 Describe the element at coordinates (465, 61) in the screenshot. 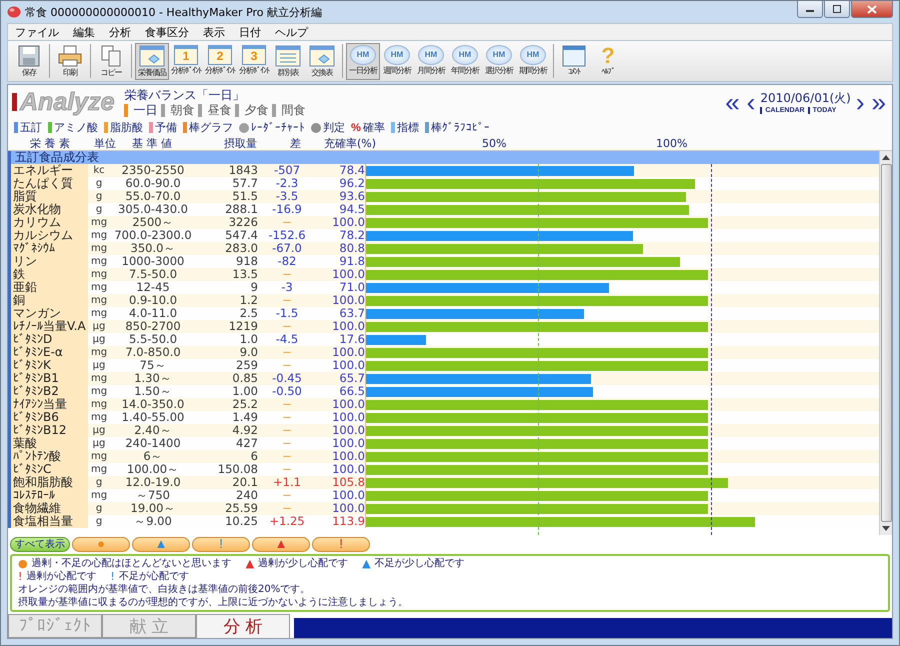

I see `toolbar-button: HM 年間分析` at that location.